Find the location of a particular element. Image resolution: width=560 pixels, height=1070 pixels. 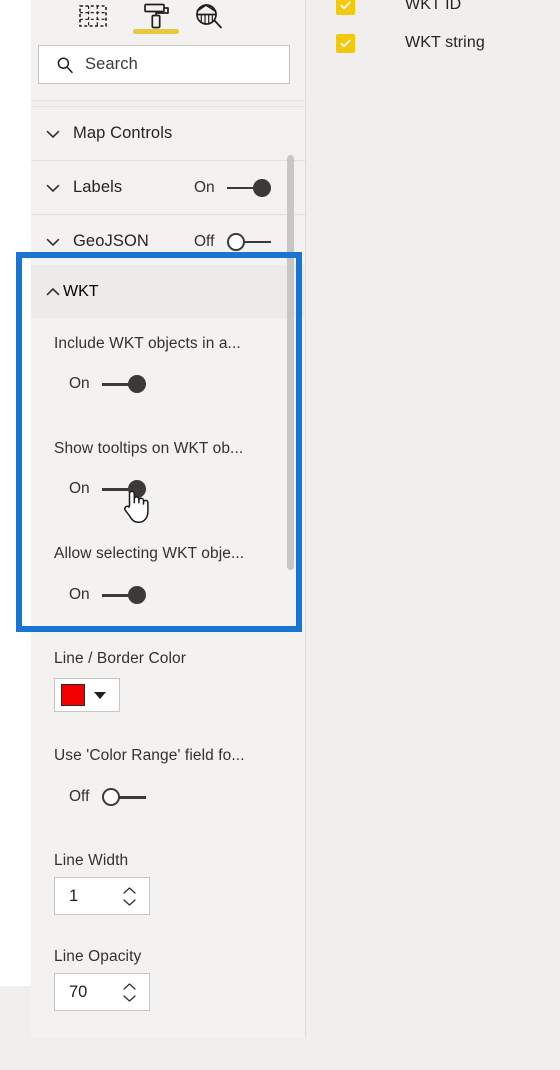

field-list-item: WKT ID is located at coordinates (441, 12).